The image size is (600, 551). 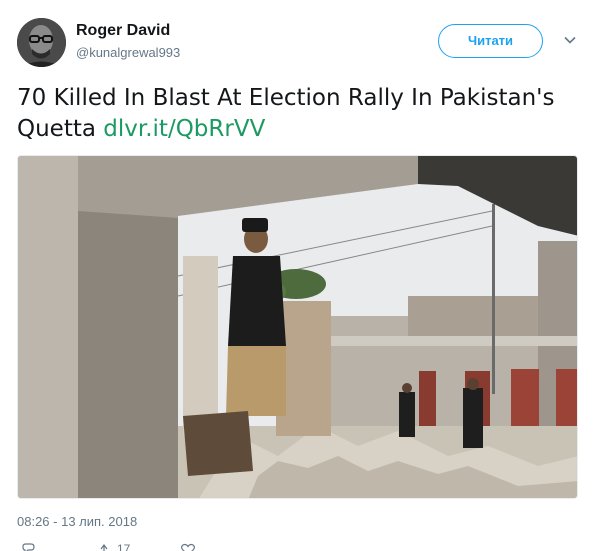 What do you see at coordinates (124, 546) in the screenshot?
I see `retweet-count: 17` at bounding box center [124, 546].